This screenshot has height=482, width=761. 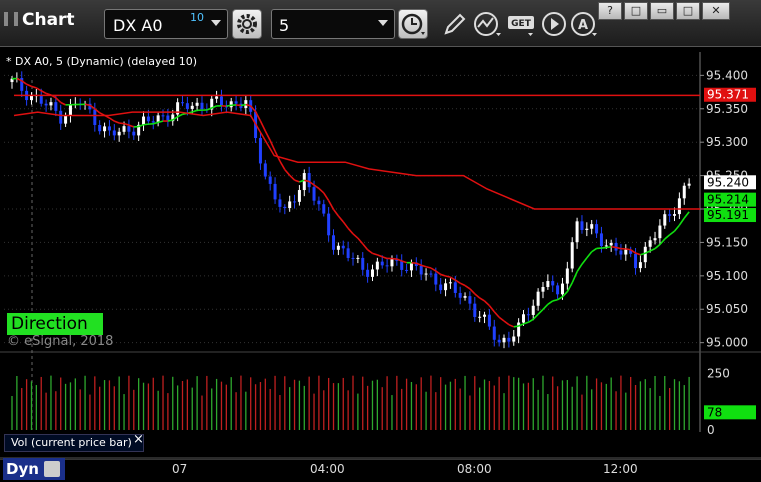 I want to click on studies-button, so click(x=487, y=24).